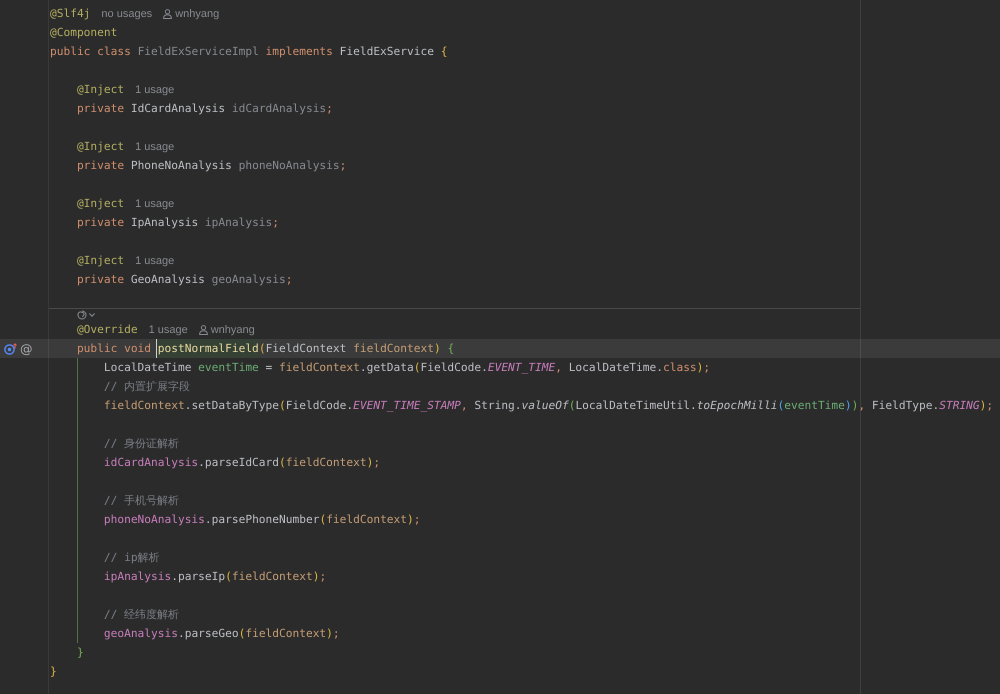  I want to click on usage-hint: no usages, so click(126, 14).